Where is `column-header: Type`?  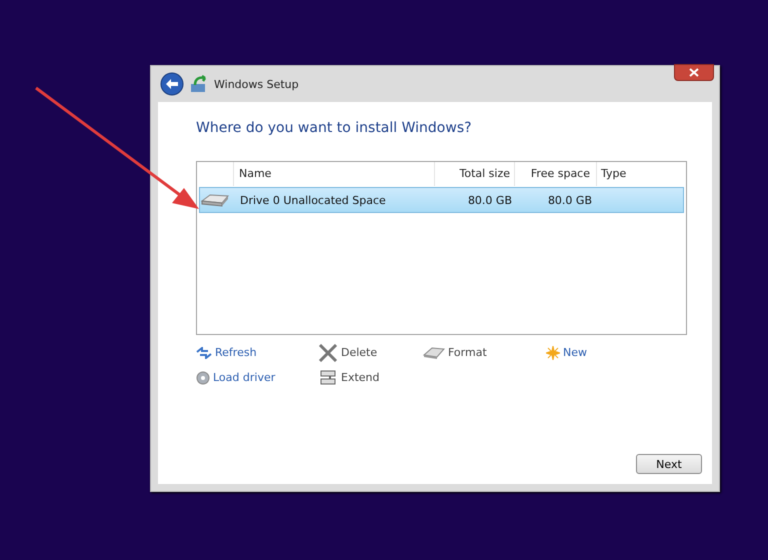 column-header: Type is located at coordinates (640, 174).